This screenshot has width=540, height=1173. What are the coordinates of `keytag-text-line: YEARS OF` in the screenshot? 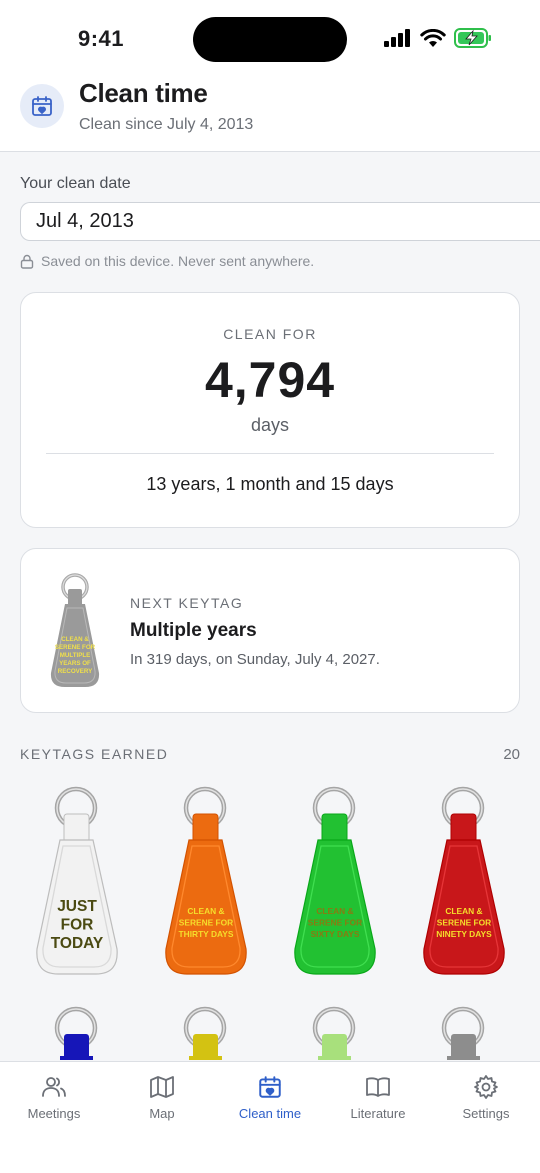 It's located at (75, 663).